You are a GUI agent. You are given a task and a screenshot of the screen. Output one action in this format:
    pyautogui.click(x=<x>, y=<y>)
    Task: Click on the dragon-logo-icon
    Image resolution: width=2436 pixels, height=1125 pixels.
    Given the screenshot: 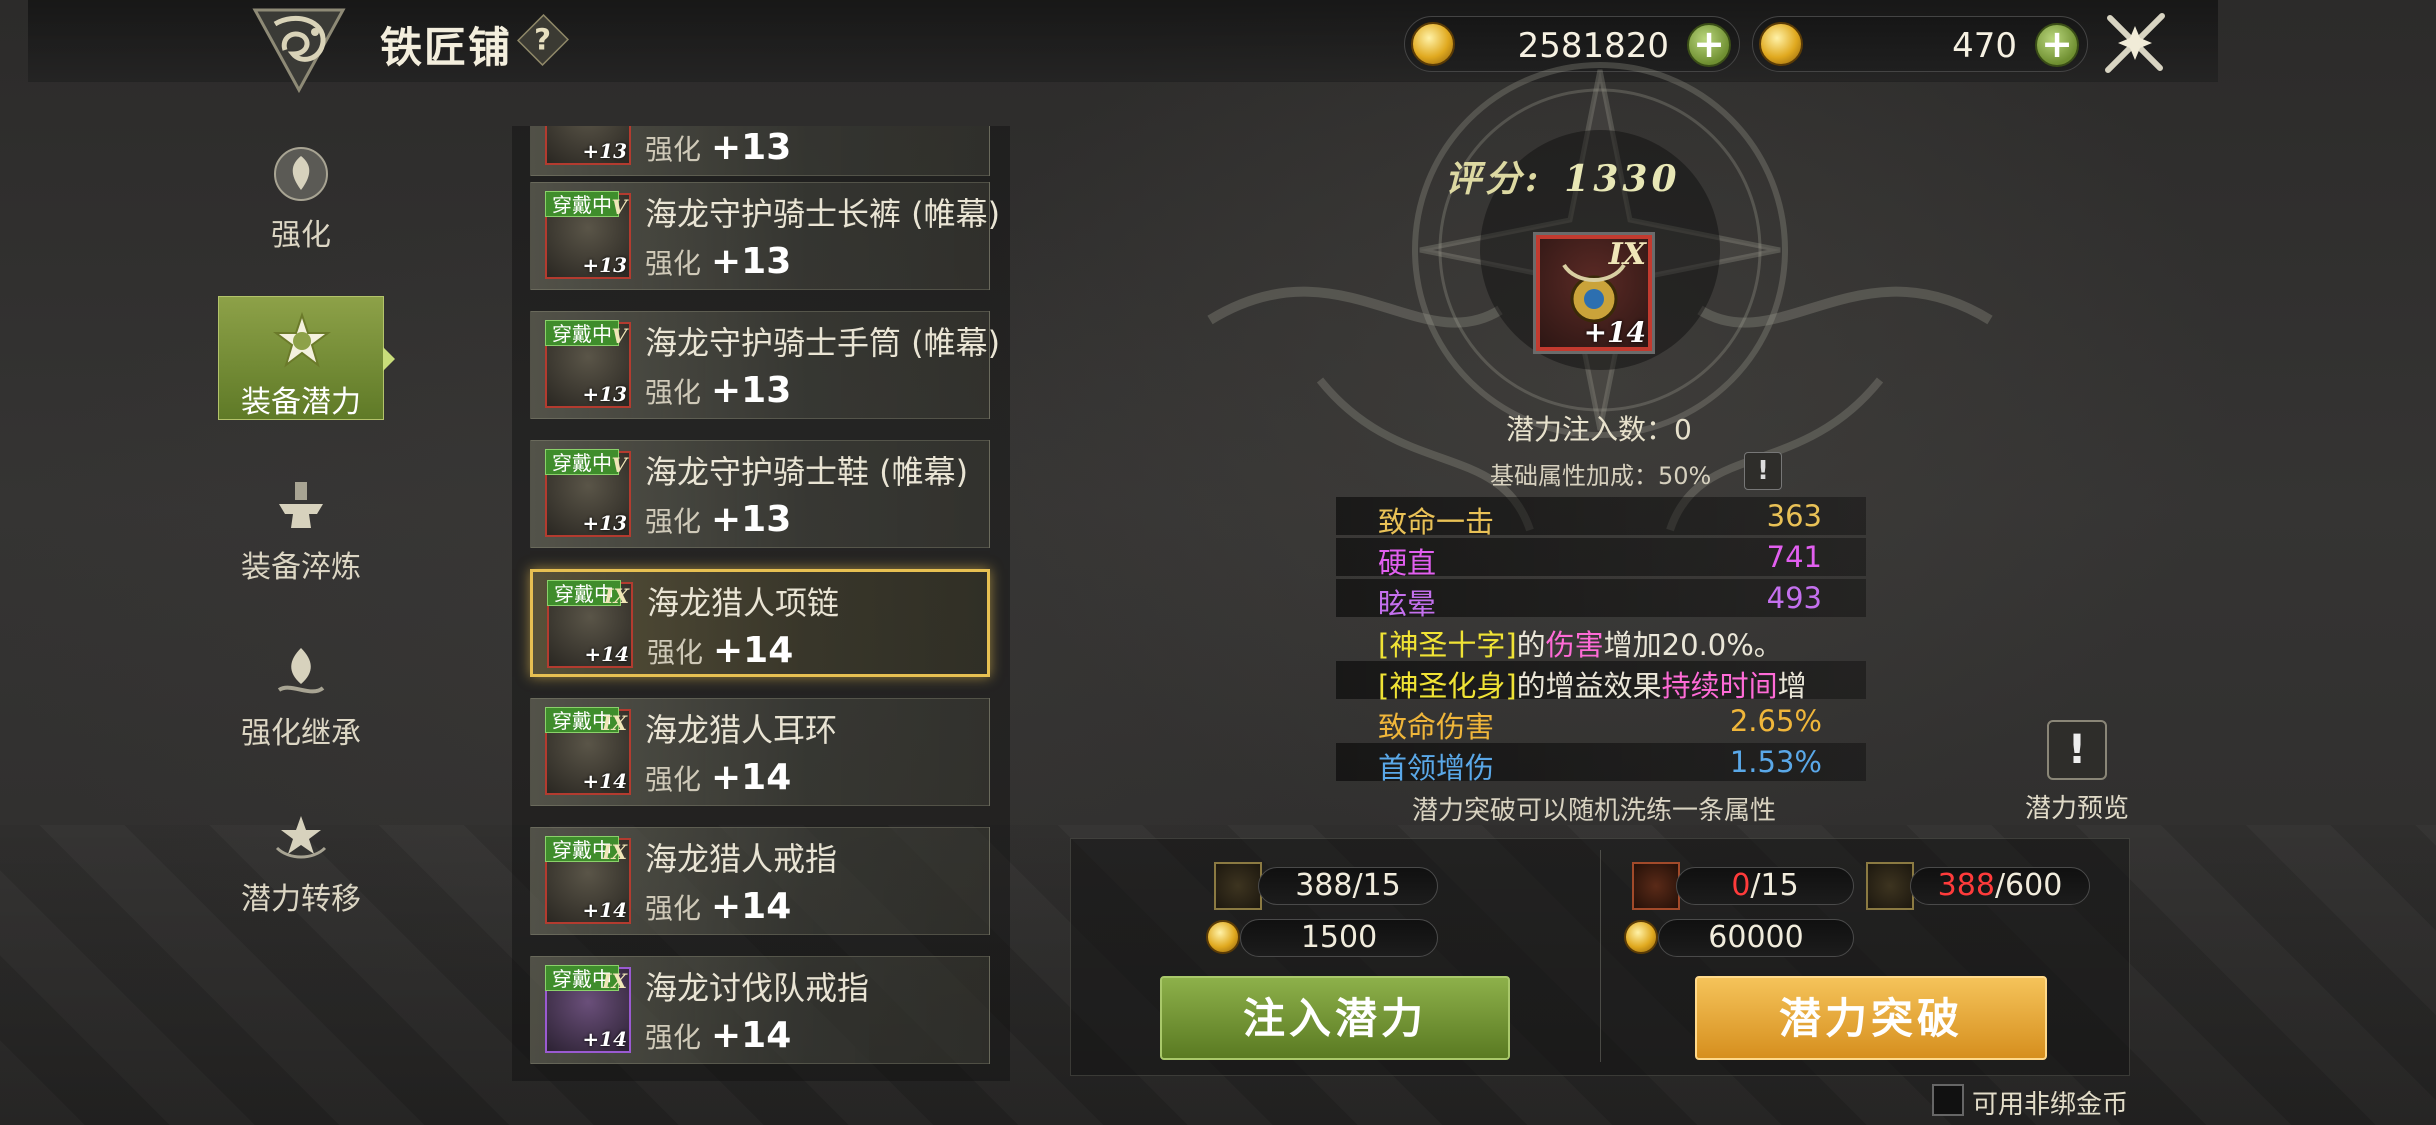 What is the action you would take?
    pyautogui.click(x=299, y=51)
    